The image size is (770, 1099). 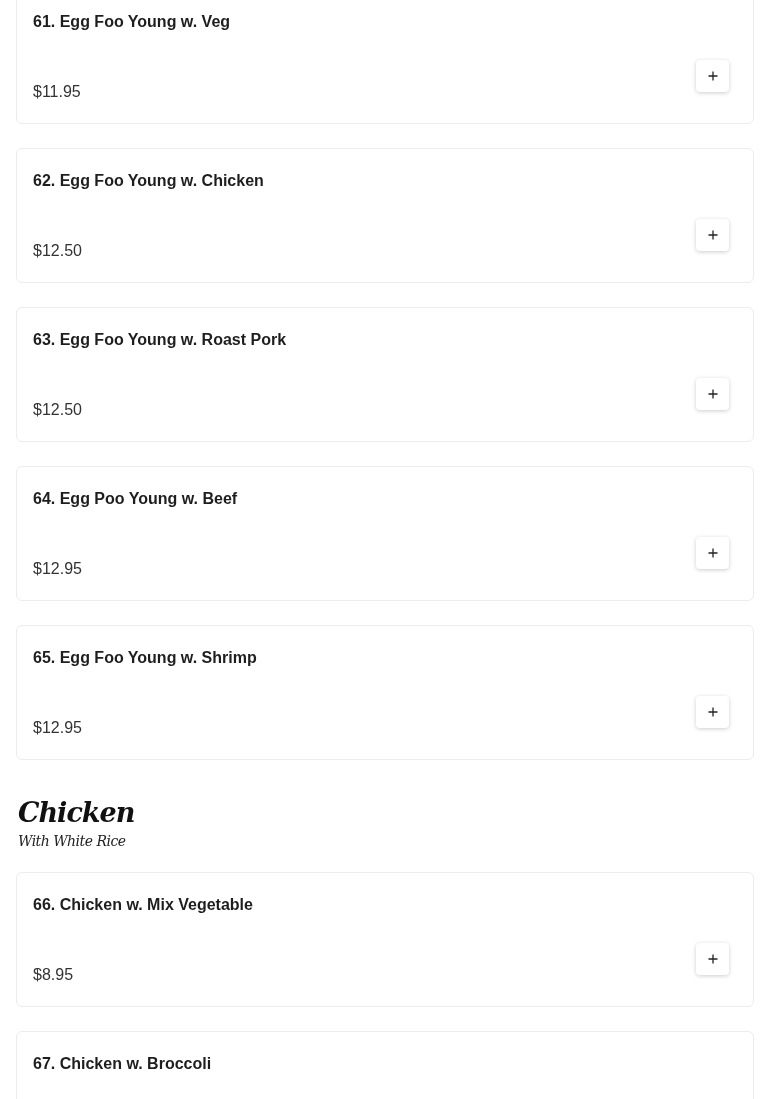 What do you see at coordinates (53, 975) in the screenshot?
I see `dish-price: $8.95` at bounding box center [53, 975].